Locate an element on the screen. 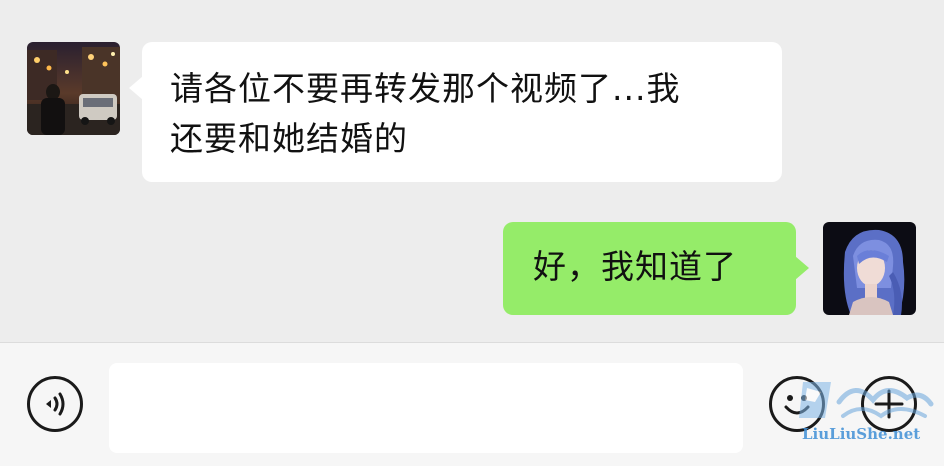 The image size is (944, 466). contact-avatar-image is located at coordinates (73, 88).